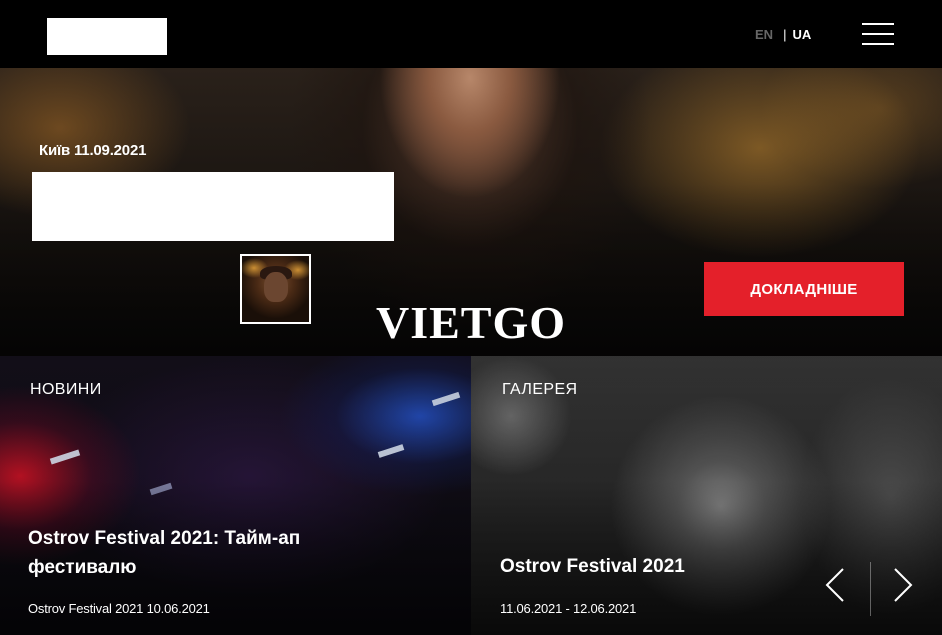 The image size is (942, 635). Describe the element at coordinates (670, 566) in the screenshot. I see `gallery-title: Ostrov Festival 2021` at that location.